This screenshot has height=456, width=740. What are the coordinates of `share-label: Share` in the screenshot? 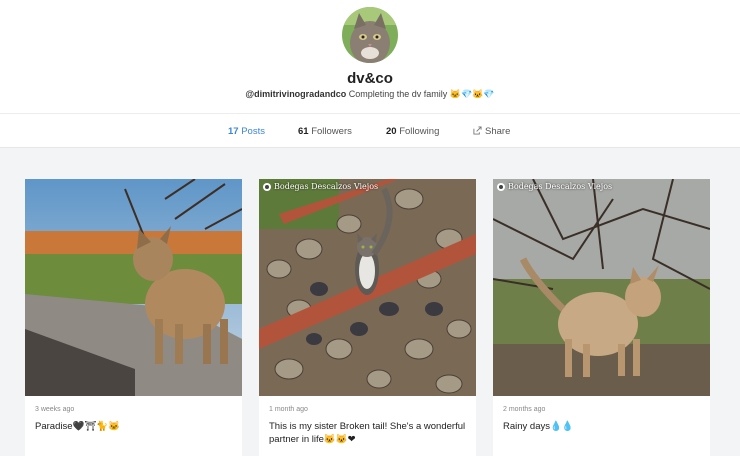 It's located at (498, 131).